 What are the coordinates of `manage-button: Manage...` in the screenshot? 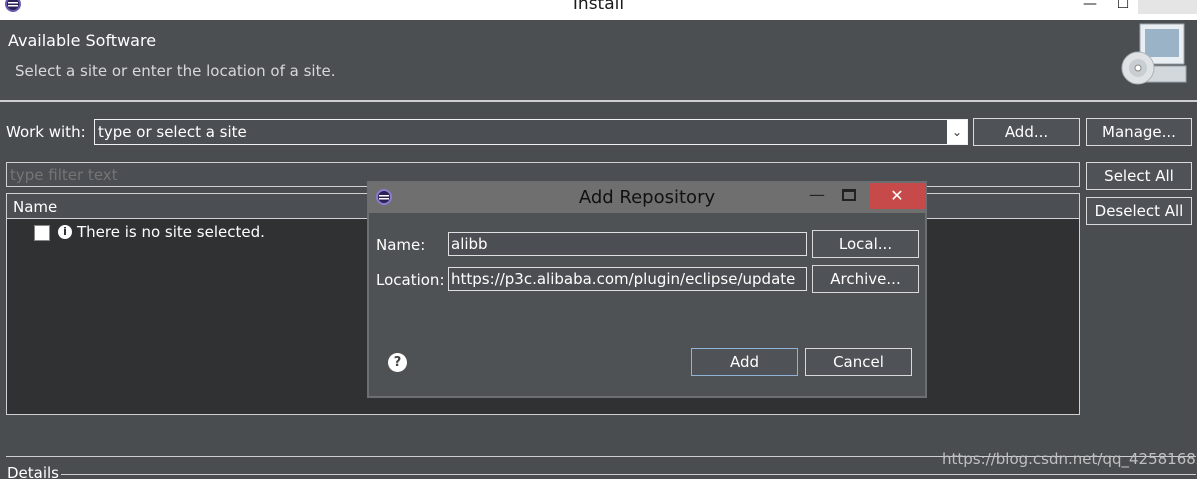 It's located at (1139, 132).